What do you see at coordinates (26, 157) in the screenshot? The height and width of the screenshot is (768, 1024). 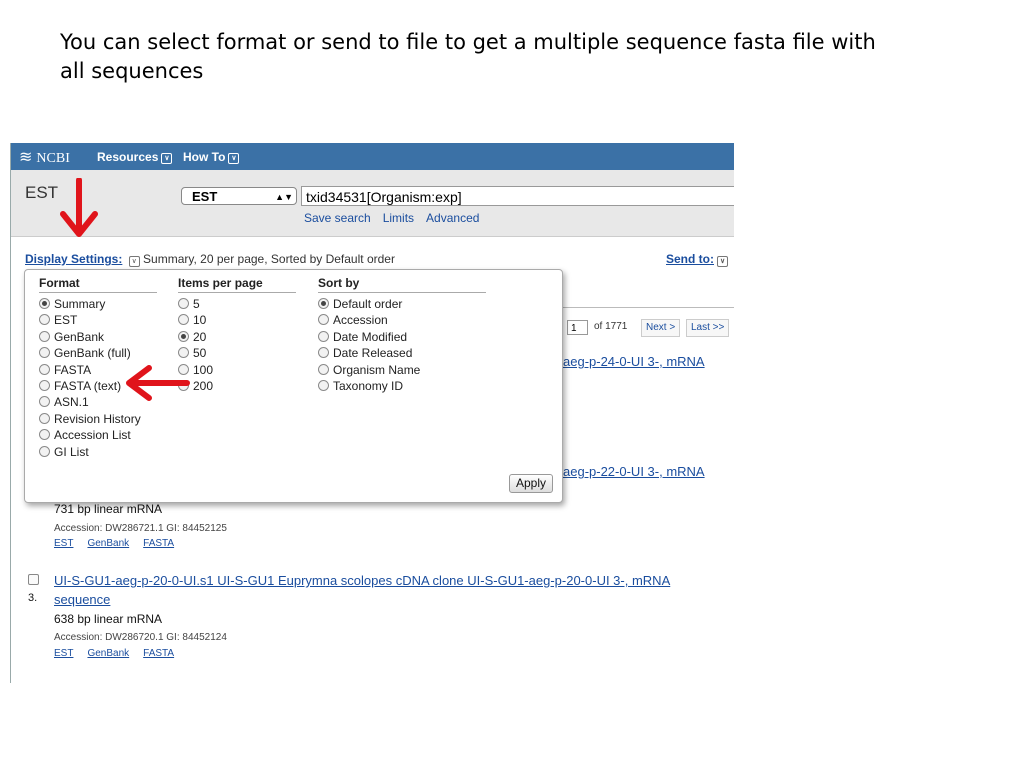 I see `ncbi-logo-icon: ≋` at bounding box center [26, 157].